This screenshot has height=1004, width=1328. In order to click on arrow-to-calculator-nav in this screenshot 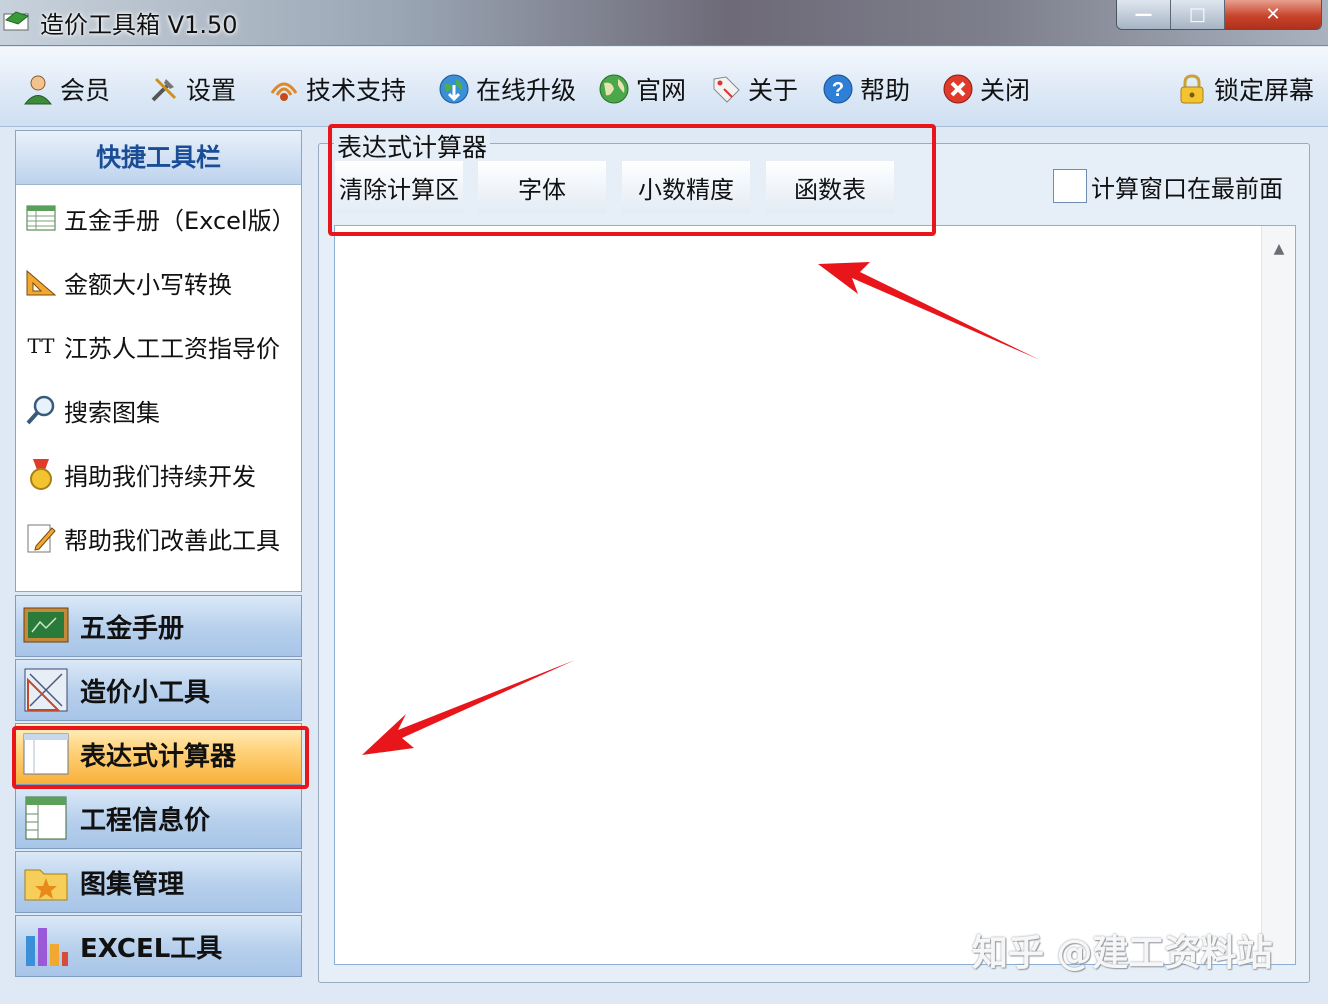, I will do `click(468, 707)`.